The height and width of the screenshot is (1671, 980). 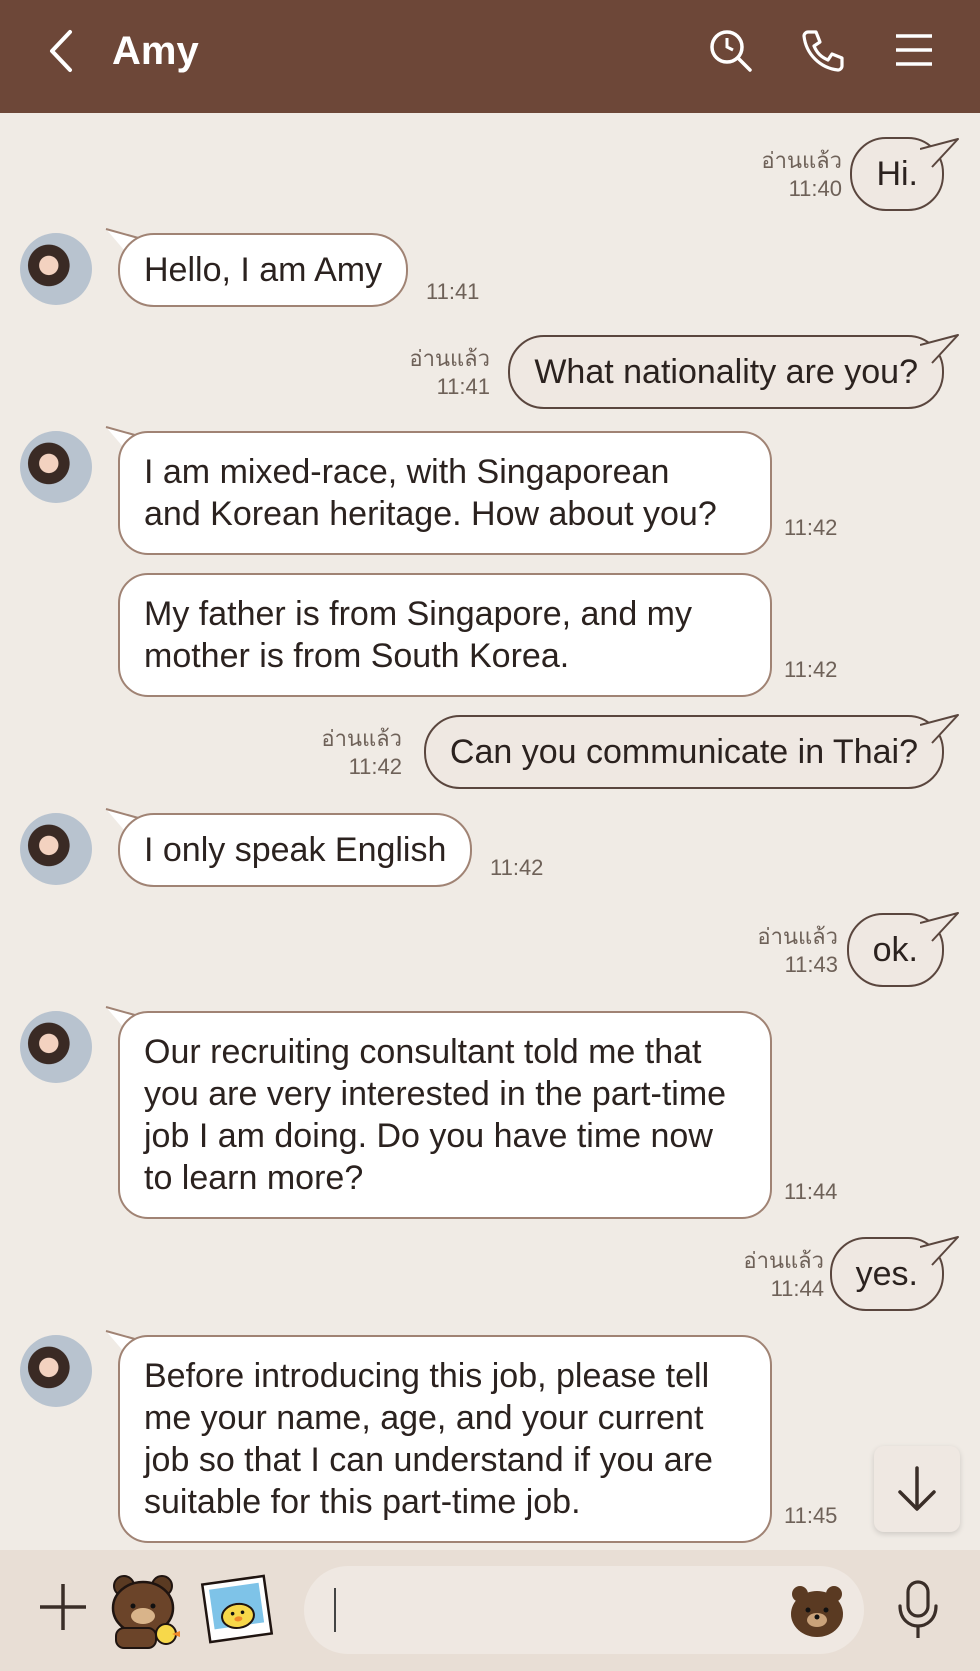 I want to click on message-text: Can you communicate in Thai?, so click(x=683, y=752).